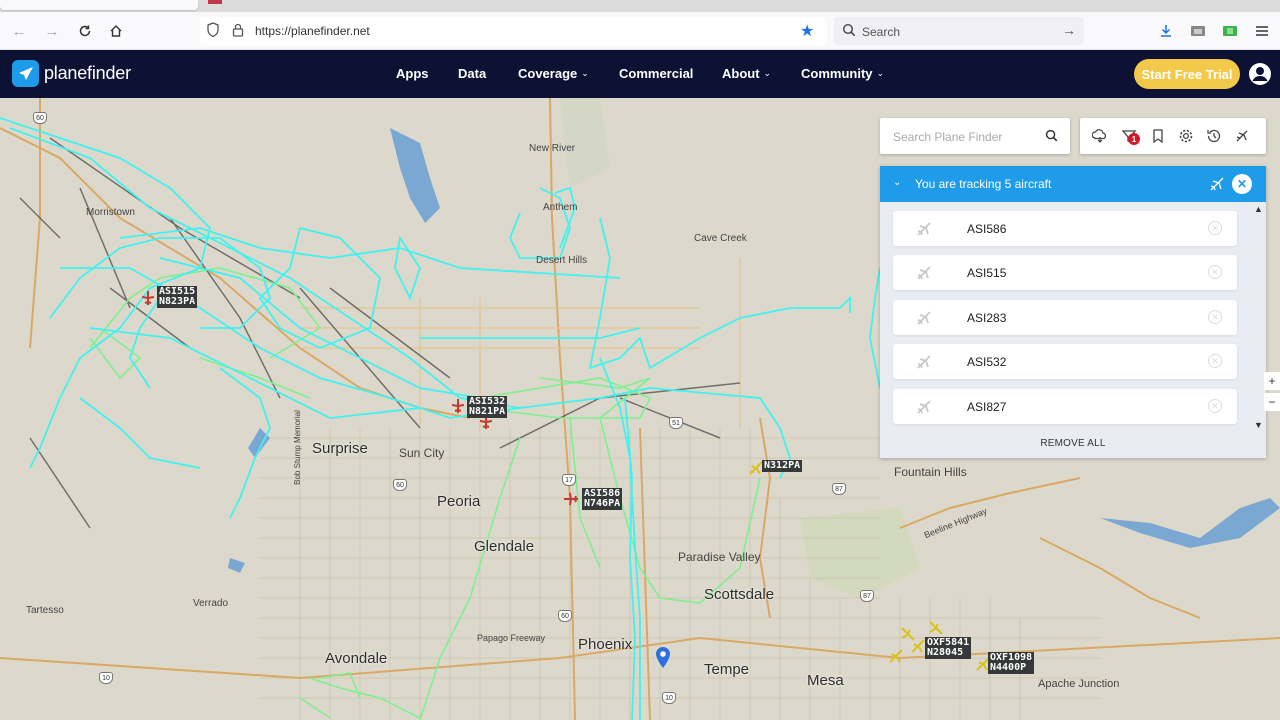  I want to click on map-label-avondale: Avondale, so click(356, 658).